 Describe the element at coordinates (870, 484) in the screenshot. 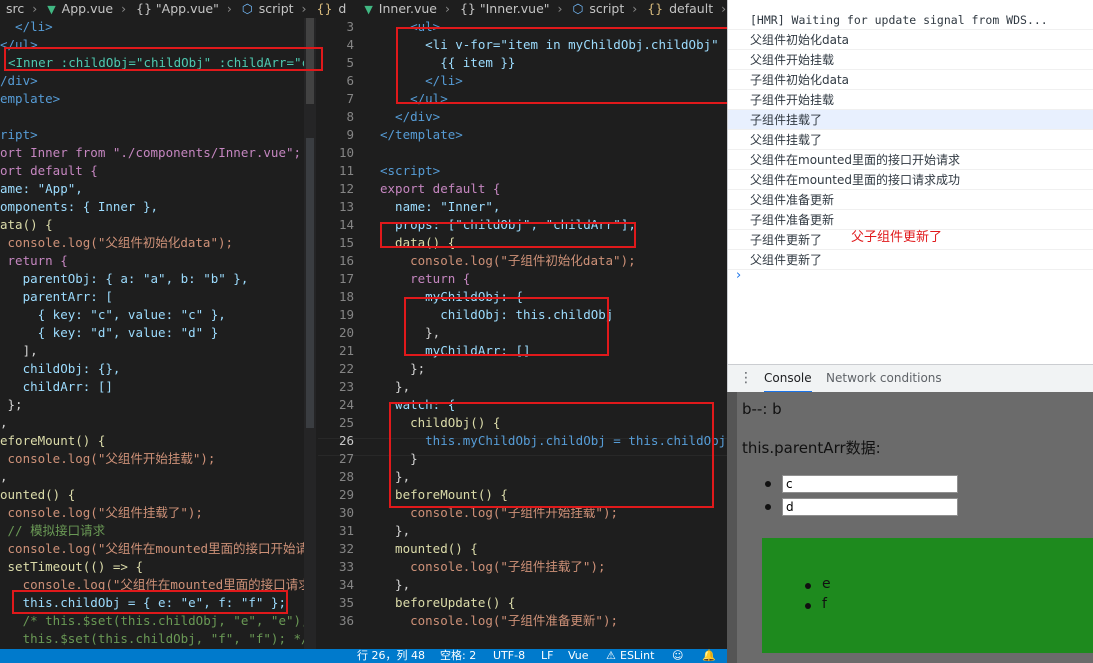

I see `preview-input-c: c` at that location.